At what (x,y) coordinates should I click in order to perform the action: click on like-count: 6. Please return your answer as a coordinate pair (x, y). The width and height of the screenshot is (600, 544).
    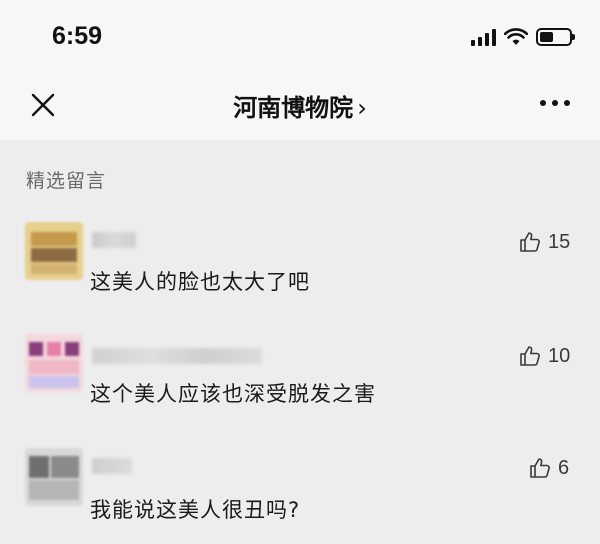
    Looking at the image, I should click on (564, 467).